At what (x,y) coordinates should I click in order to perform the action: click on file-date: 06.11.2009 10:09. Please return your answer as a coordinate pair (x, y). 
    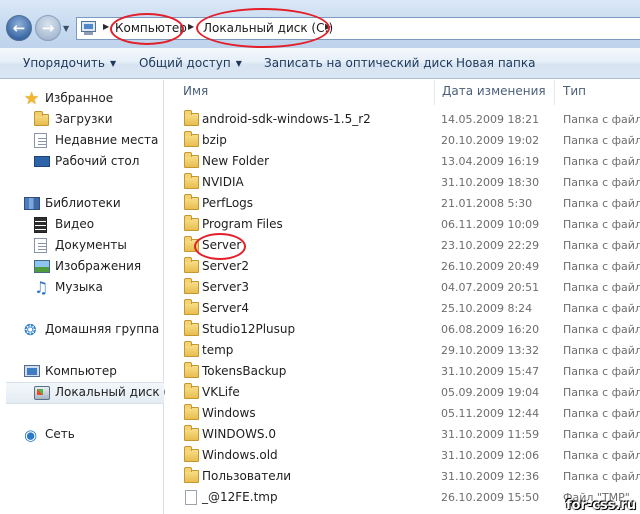
    Looking at the image, I should click on (490, 224).